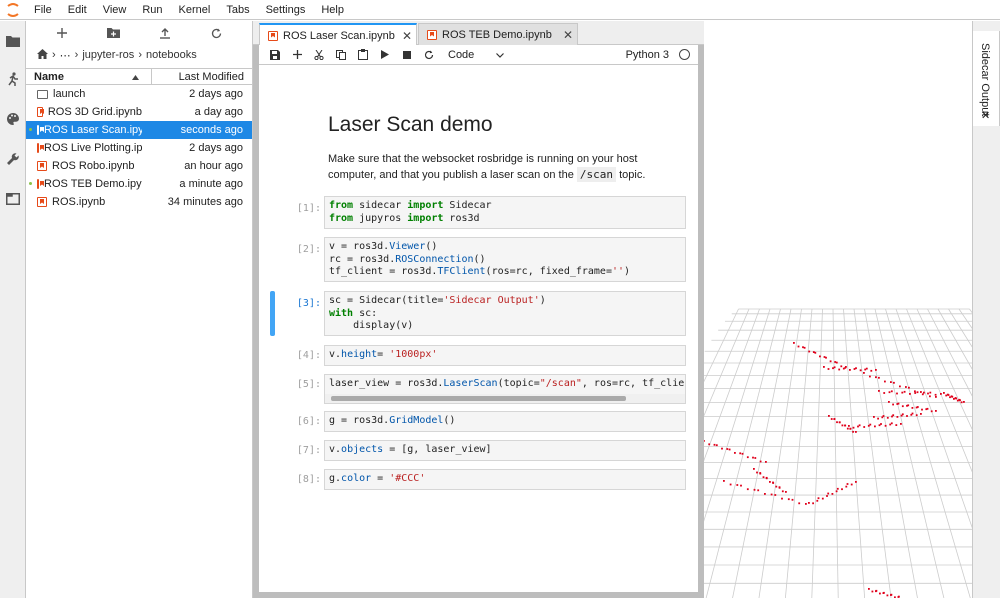 The width and height of the screenshot is (1000, 598). I want to click on copy-button, so click(341, 55).